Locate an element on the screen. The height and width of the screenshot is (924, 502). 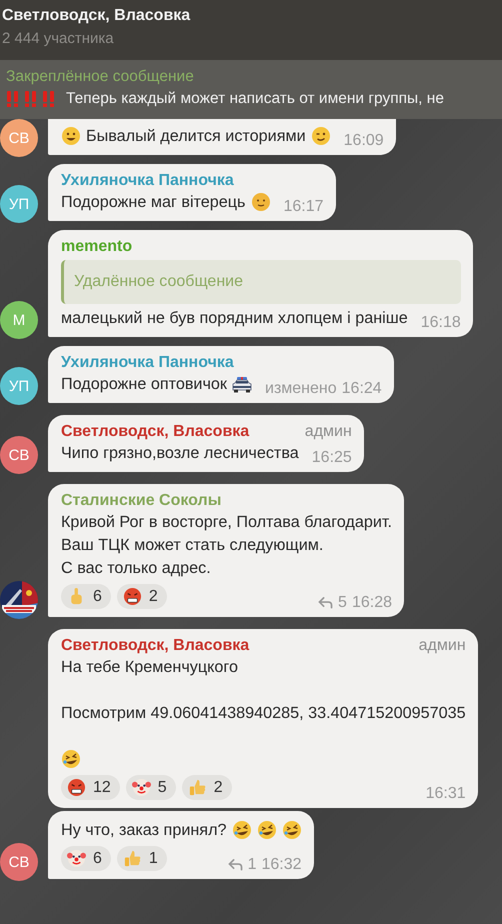
message-text: Подорожне маг вітерець is located at coordinates (153, 202).